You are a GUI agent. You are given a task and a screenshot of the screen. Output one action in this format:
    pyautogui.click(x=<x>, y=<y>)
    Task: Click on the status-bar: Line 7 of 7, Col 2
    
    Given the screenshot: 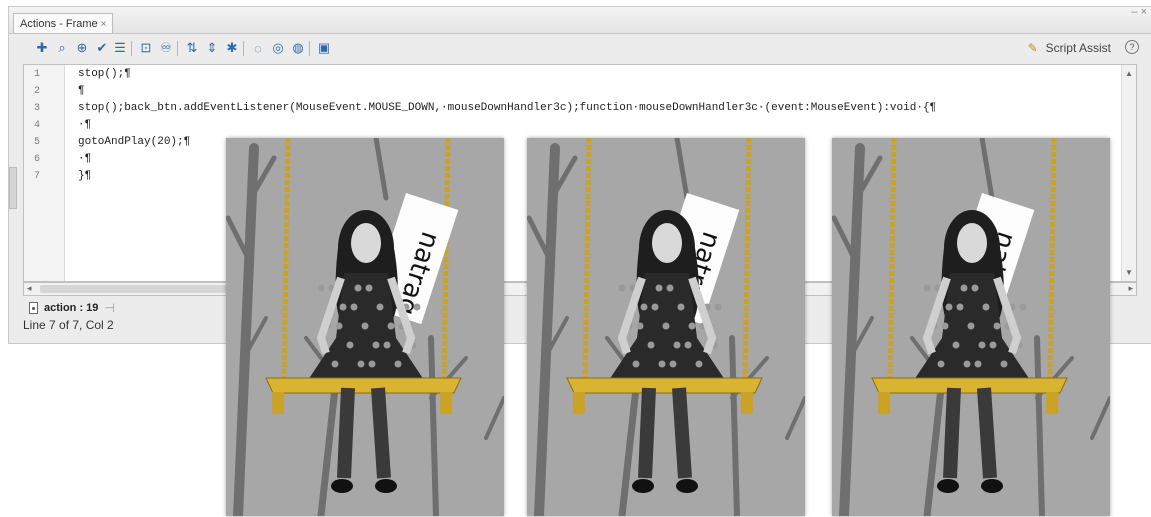 What is the action you would take?
    pyautogui.click(x=68, y=325)
    